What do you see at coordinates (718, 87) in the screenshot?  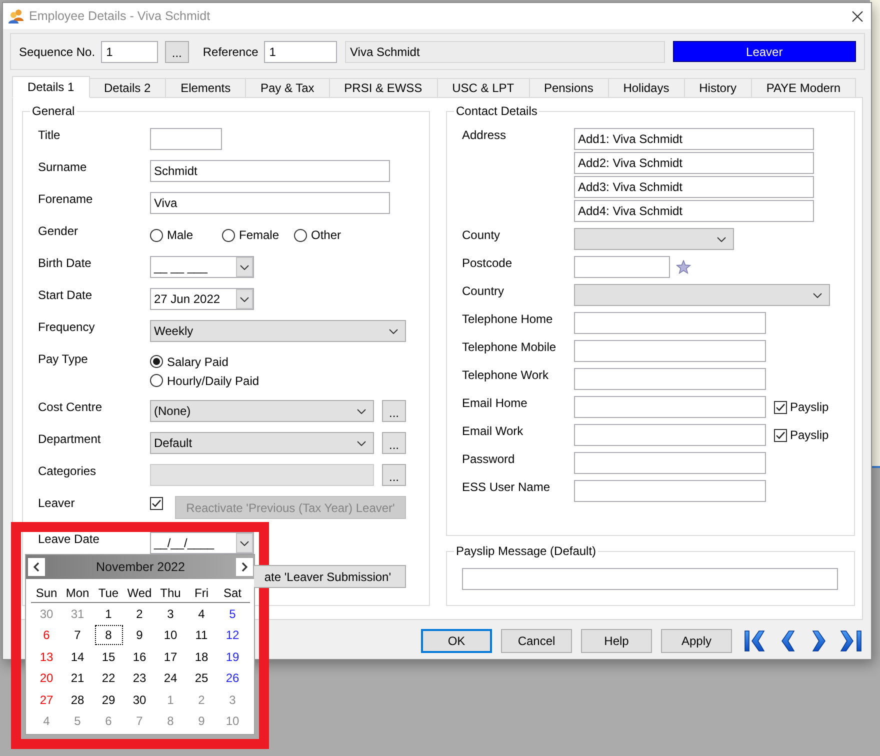 I see `tab: History` at bounding box center [718, 87].